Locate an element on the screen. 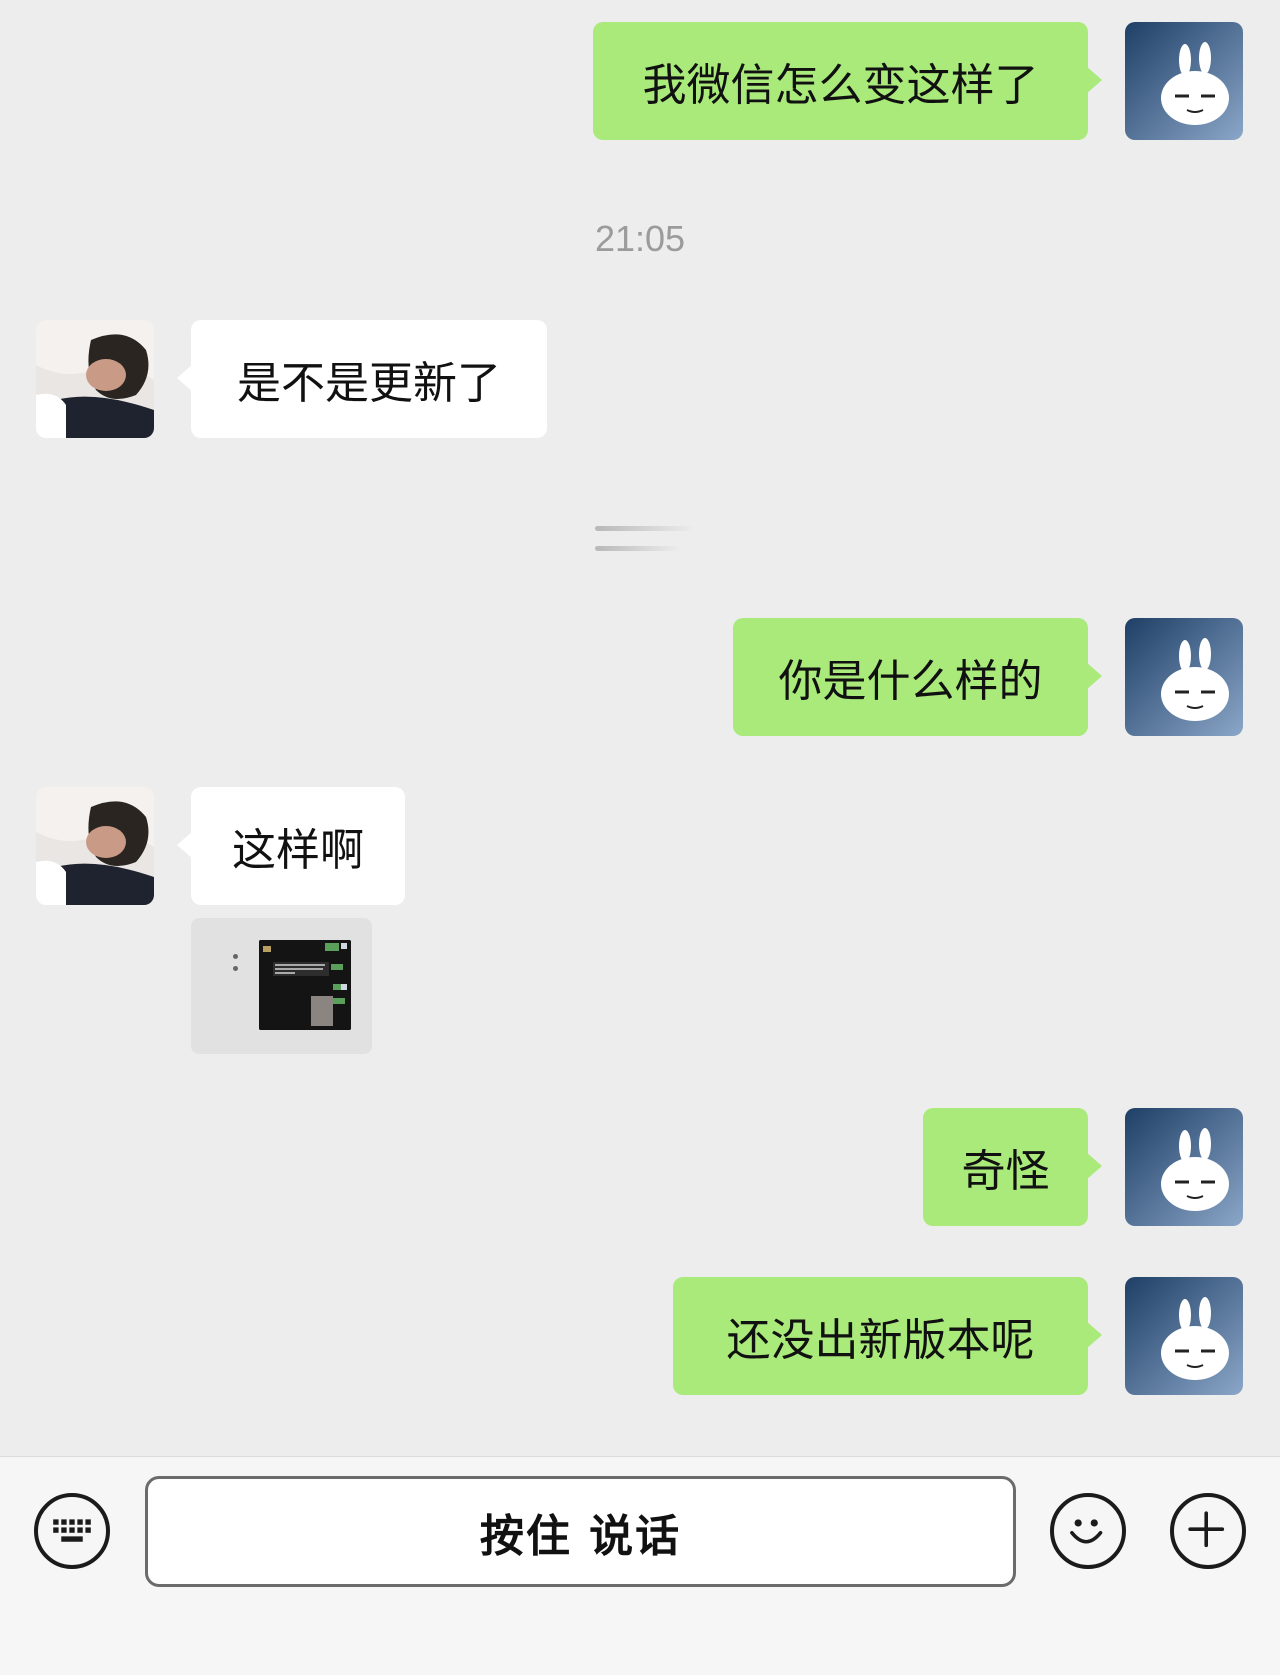 This screenshot has width=1280, height=1675. hold-to-talk-button: 按住 说话 is located at coordinates (580, 1531).